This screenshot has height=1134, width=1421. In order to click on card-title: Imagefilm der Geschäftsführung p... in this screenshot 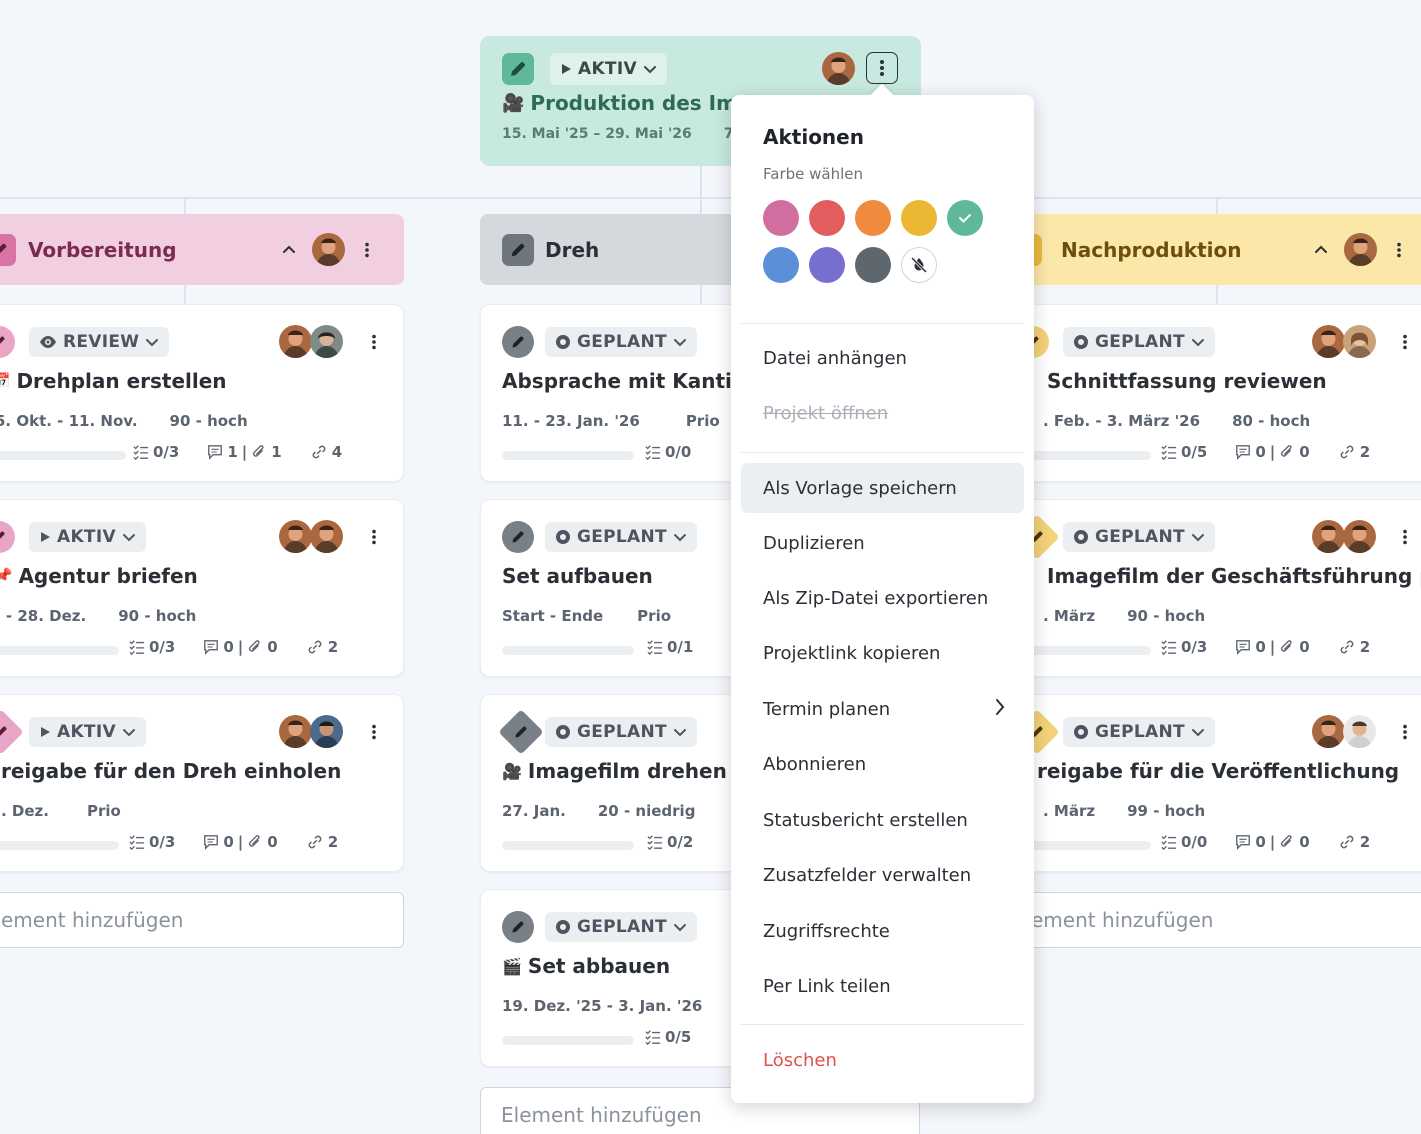, I will do `click(1234, 576)`.